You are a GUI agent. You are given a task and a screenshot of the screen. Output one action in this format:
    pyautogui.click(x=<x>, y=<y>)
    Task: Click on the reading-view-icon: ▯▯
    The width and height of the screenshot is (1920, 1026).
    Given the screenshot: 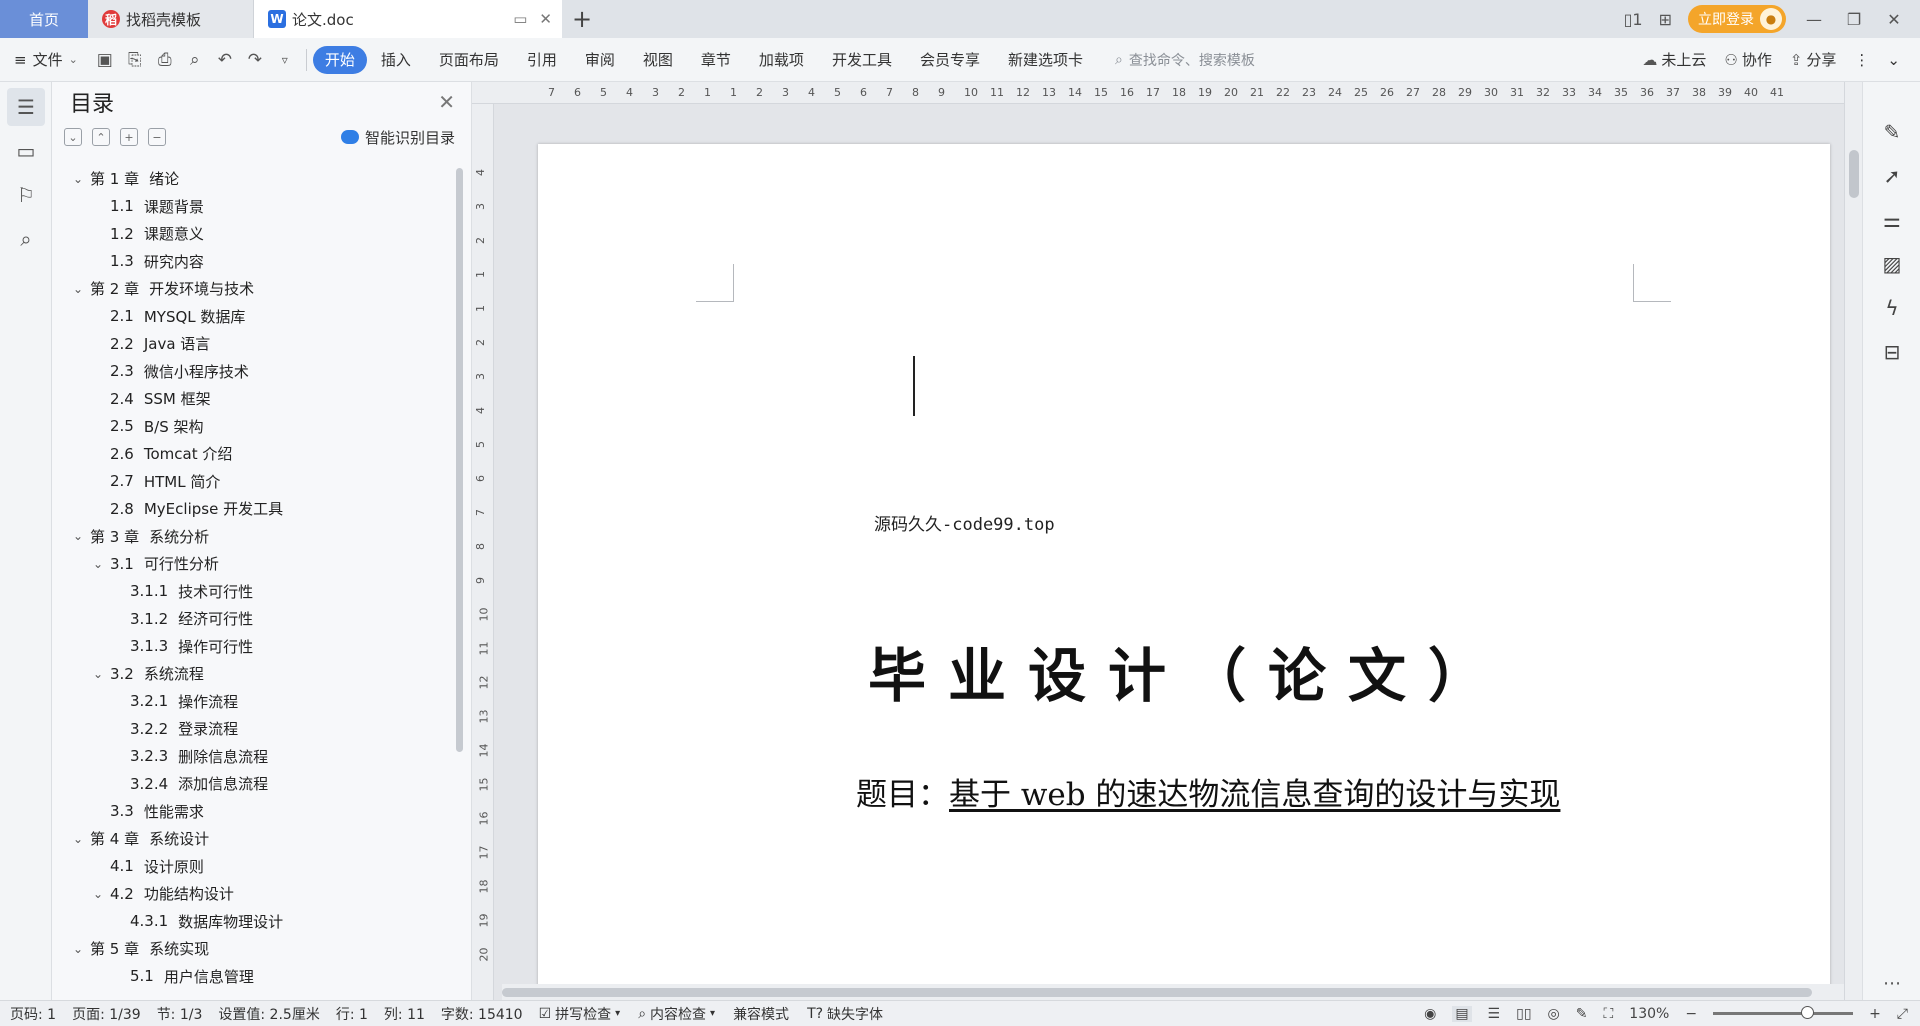 What is the action you would take?
    pyautogui.click(x=1523, y=1014)
    